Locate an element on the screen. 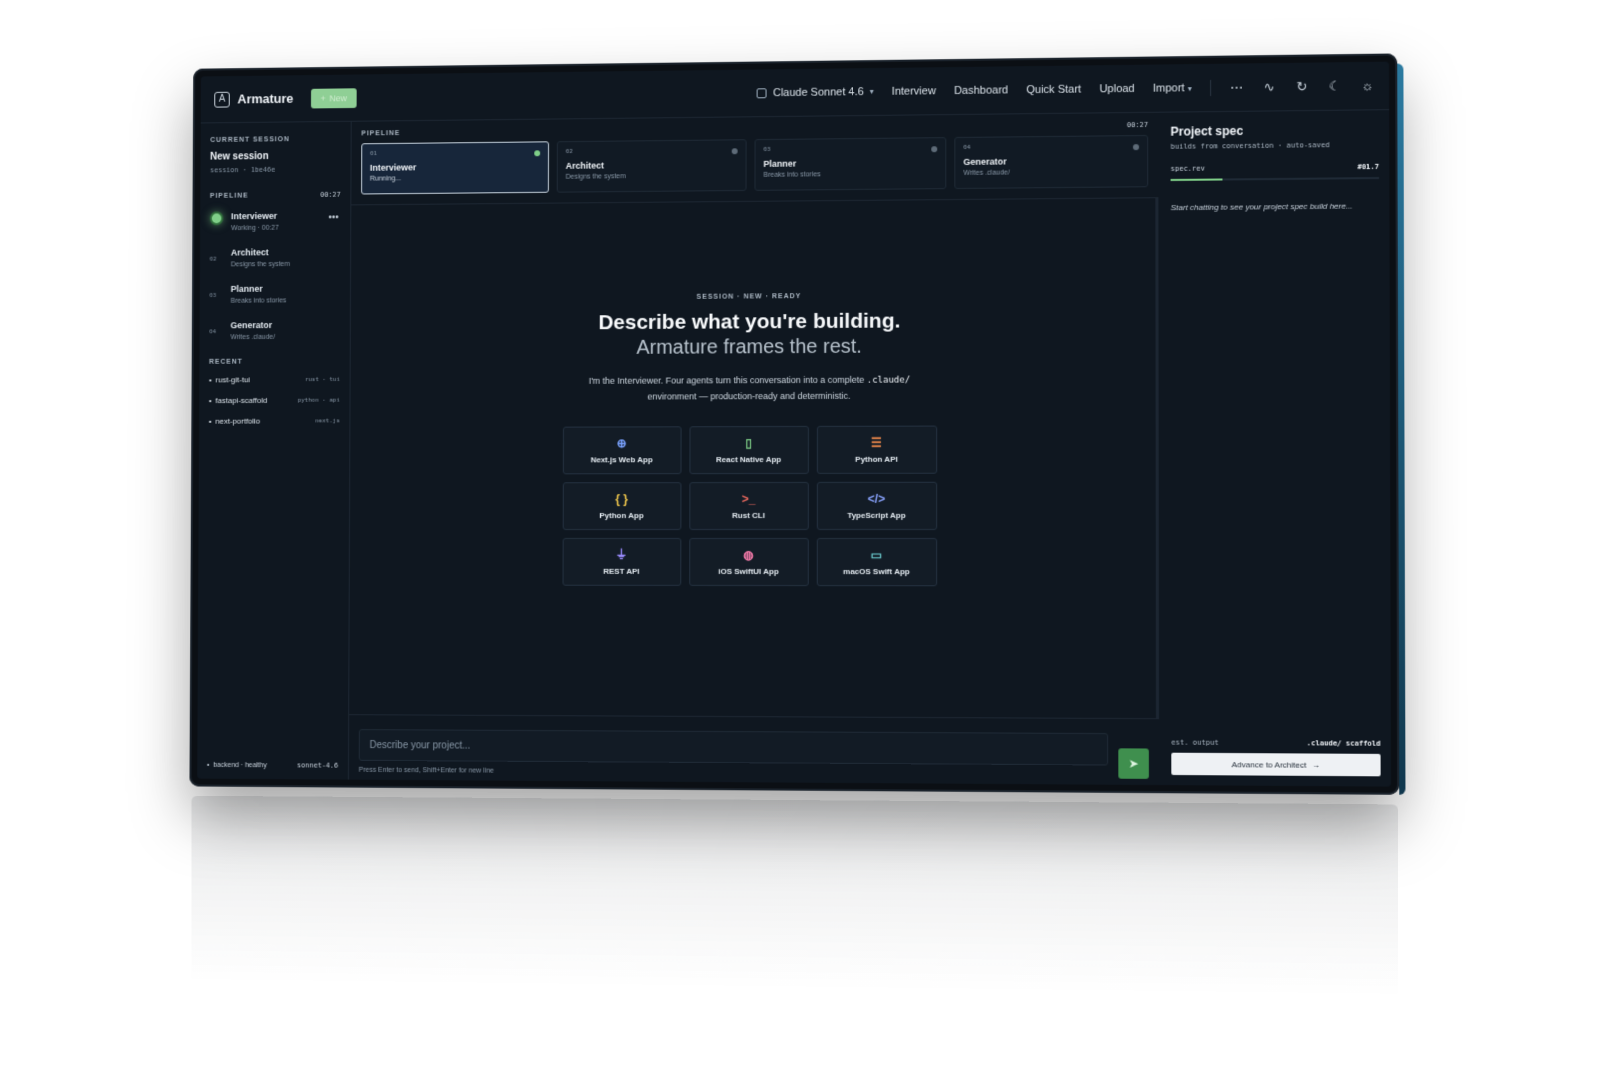  pipe-sub: Designs the system is located at coordinates (595, 177).